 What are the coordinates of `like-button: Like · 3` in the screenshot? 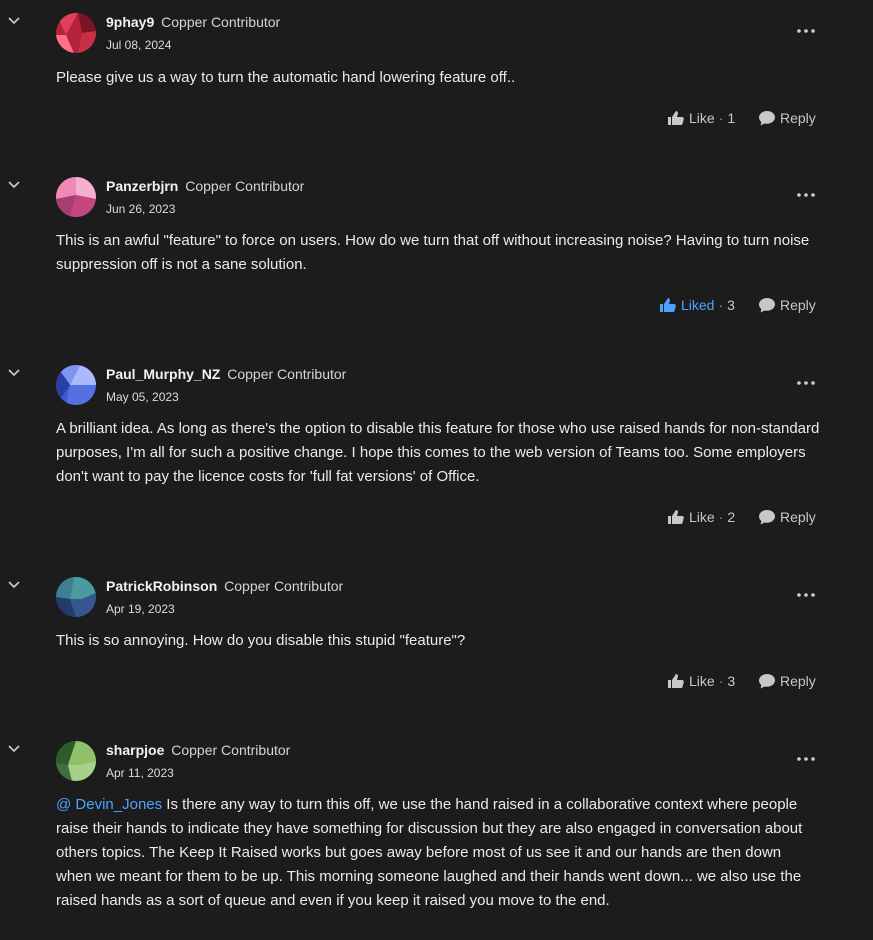 It's located at (701, 681).